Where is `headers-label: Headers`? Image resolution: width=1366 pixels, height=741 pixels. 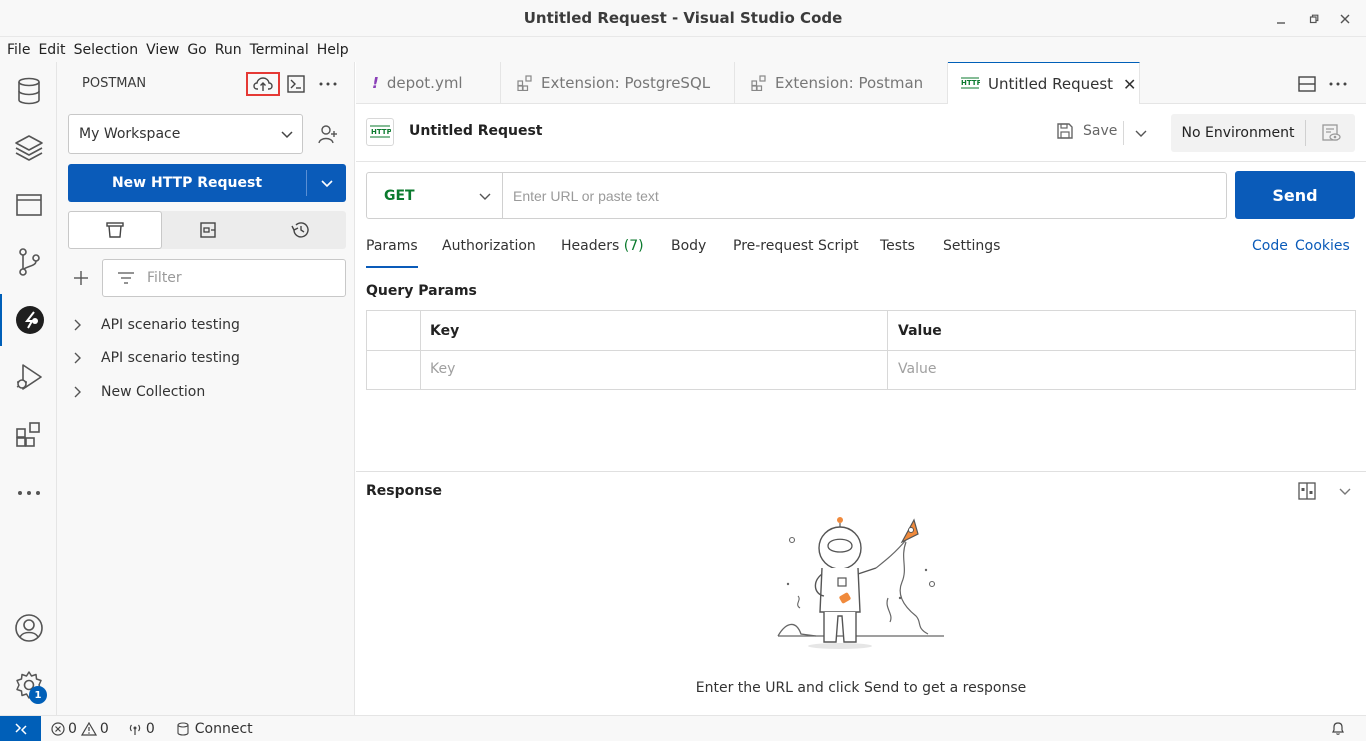
headers-label: Headers is located at coordinates (590, 246).